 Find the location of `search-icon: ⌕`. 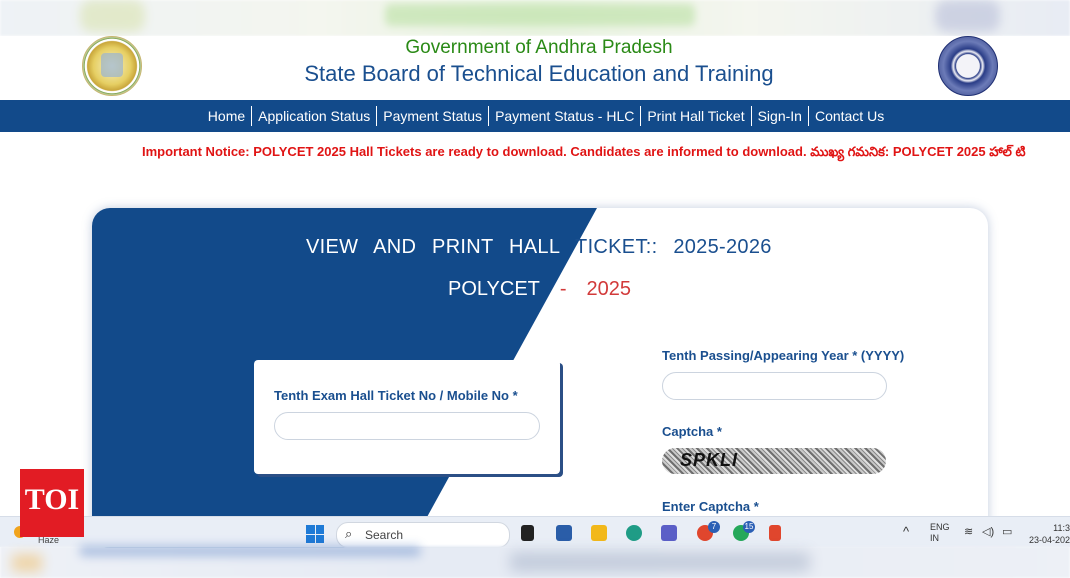

search-icon: ⌕ is located at coordinates (349, 533).